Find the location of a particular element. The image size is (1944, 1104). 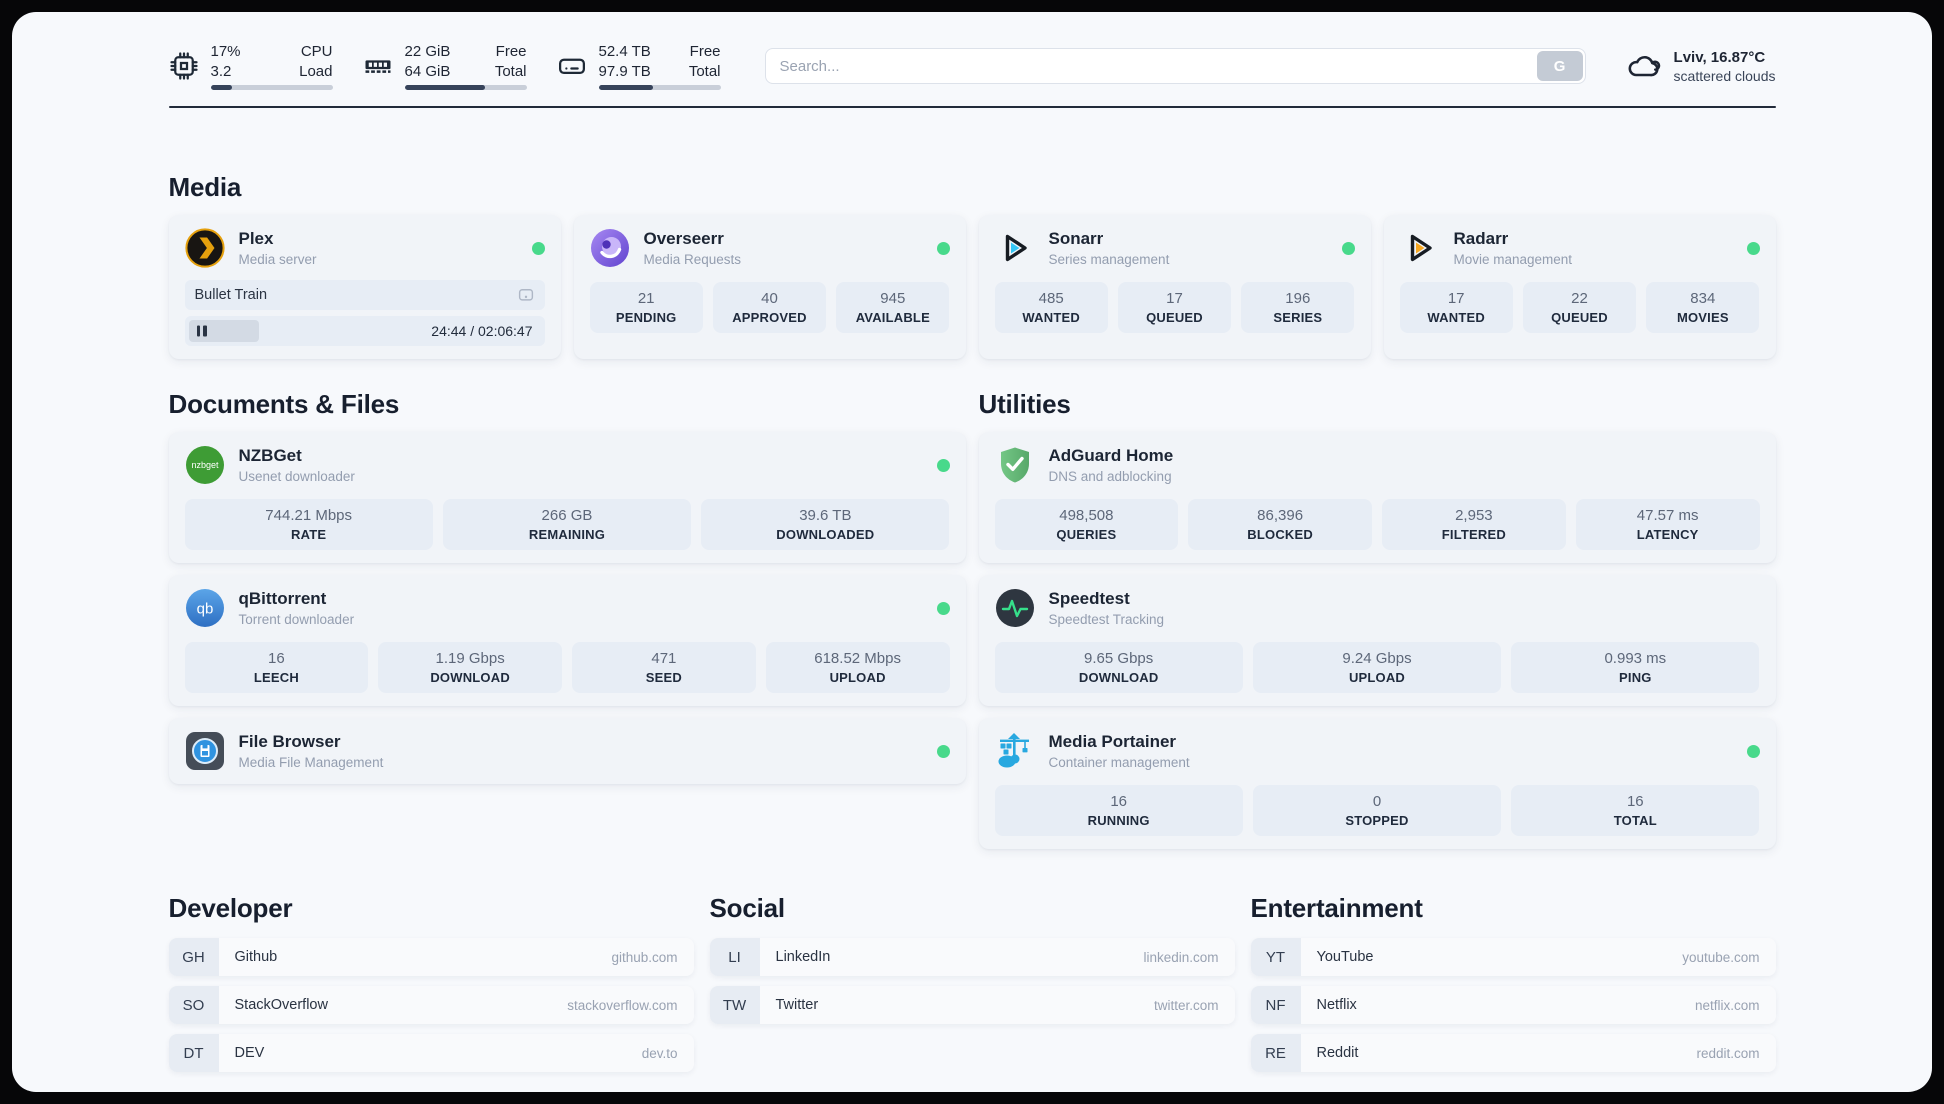

service-card-names: AdGuard Home DNS and adblocking is located at coordinates (1111, 465).